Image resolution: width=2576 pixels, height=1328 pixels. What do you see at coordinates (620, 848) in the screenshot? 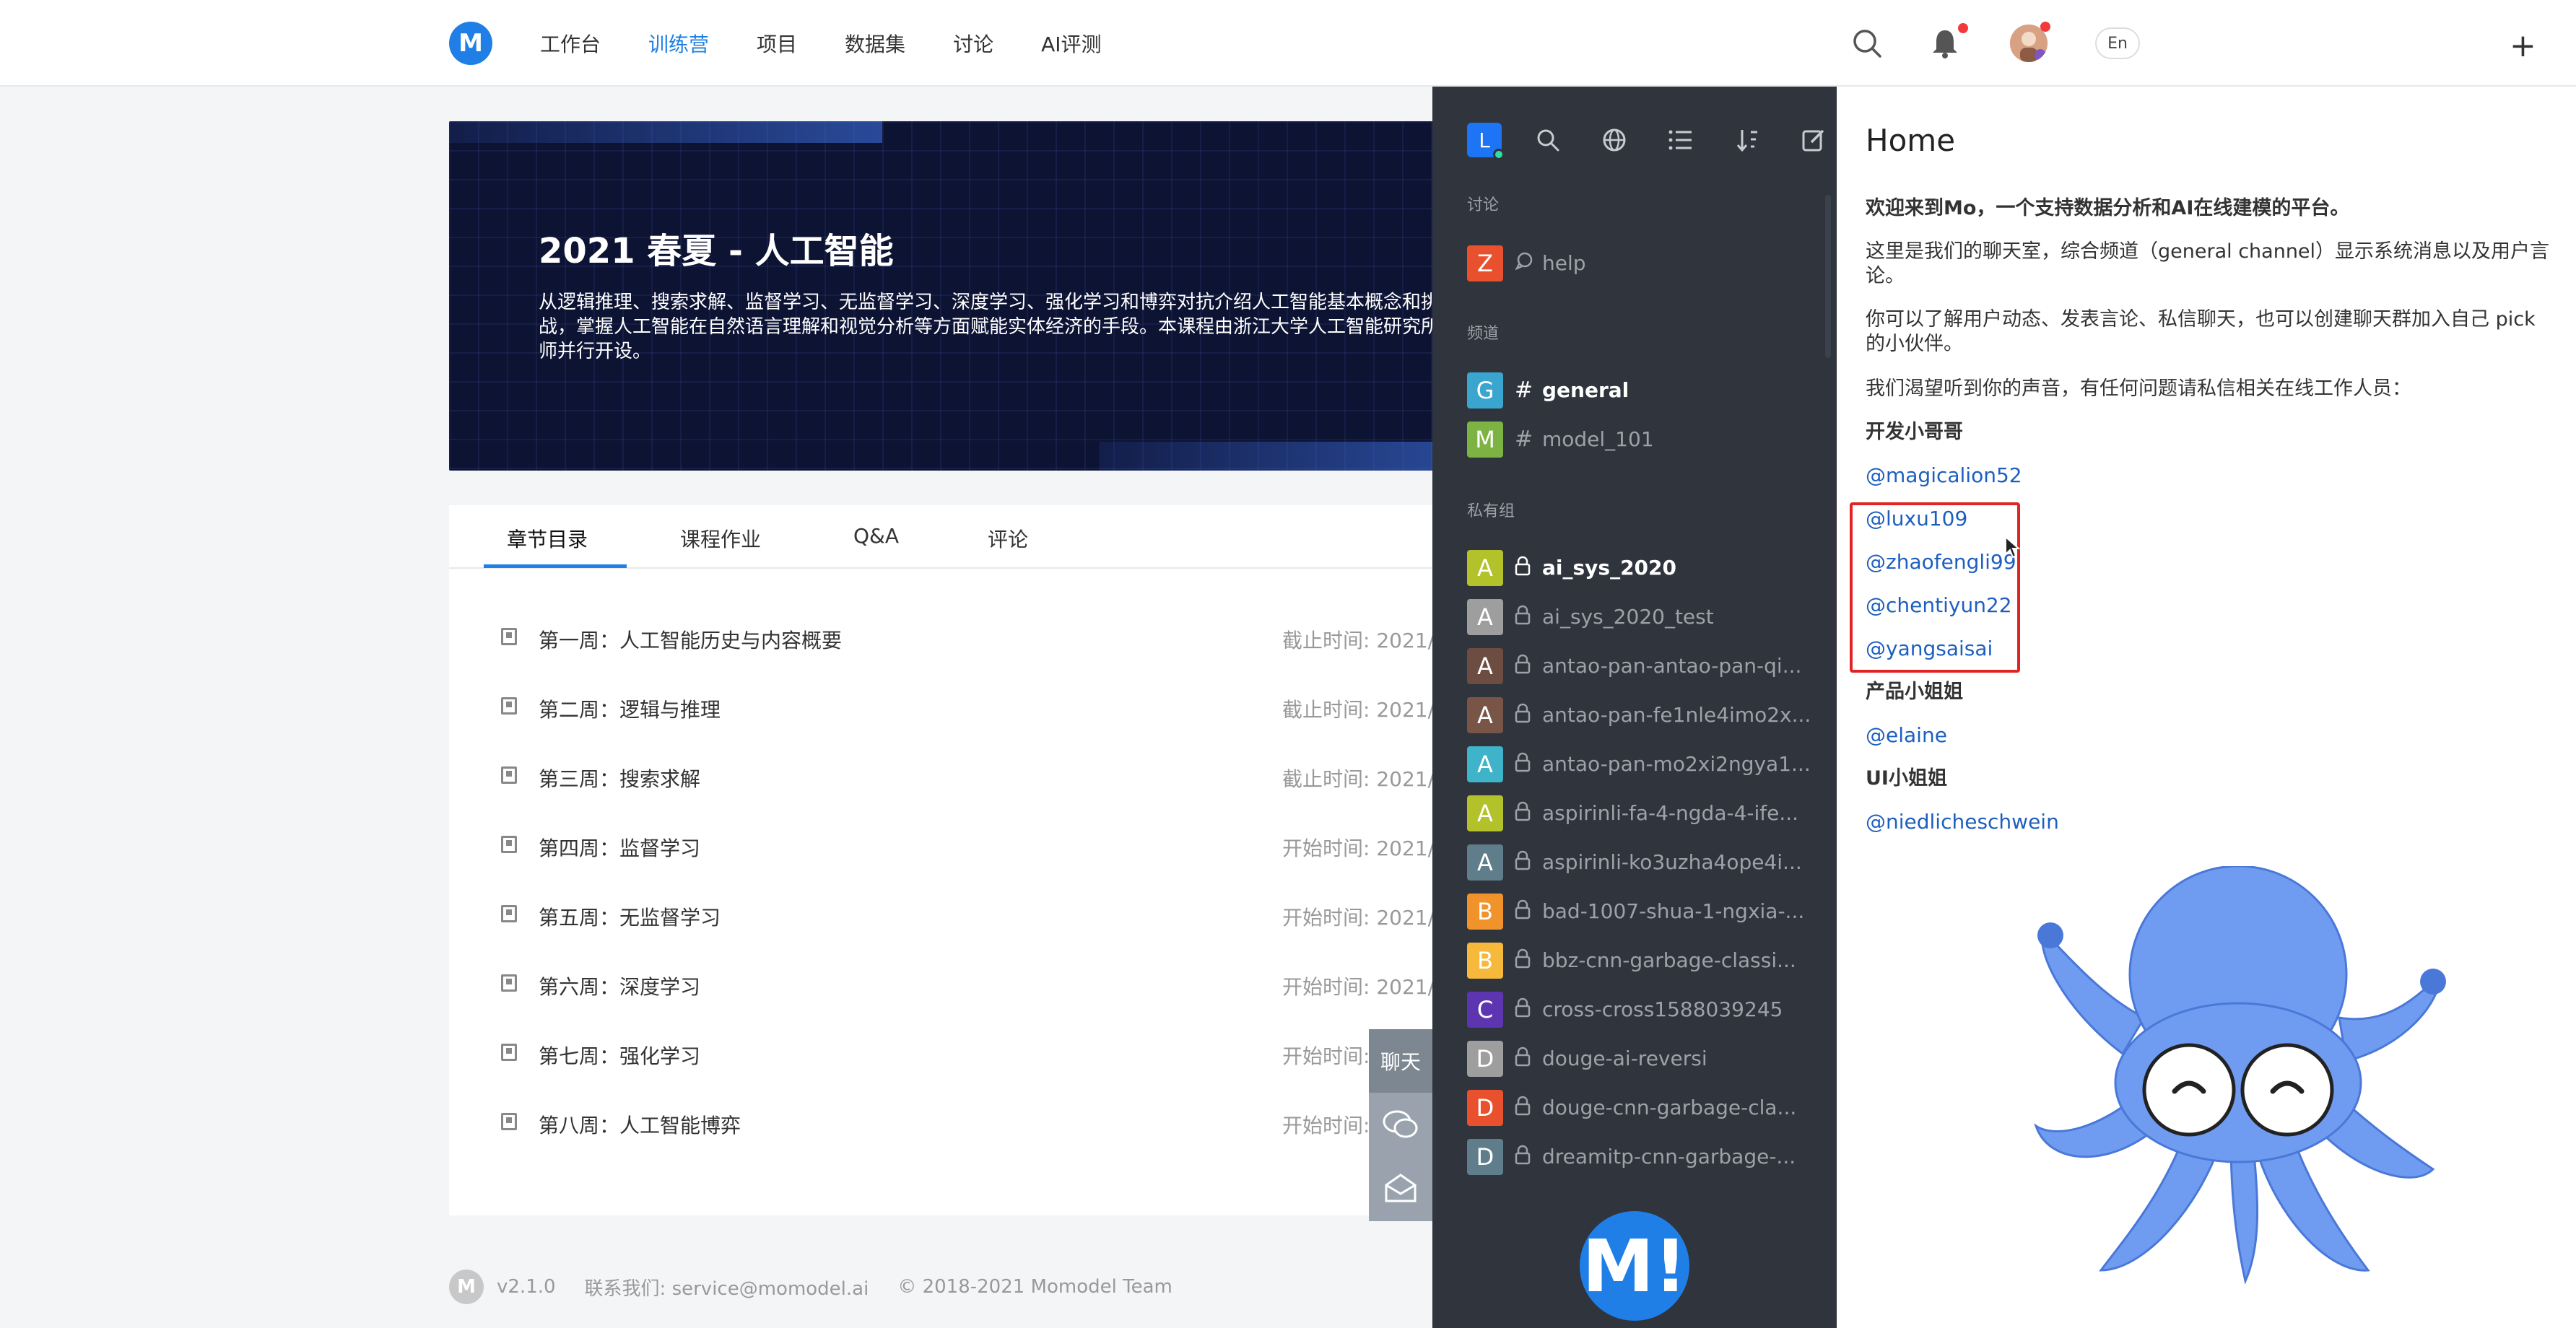
I see `chapter-title: 第四周：监督学习` at bounding box center [620, 848].